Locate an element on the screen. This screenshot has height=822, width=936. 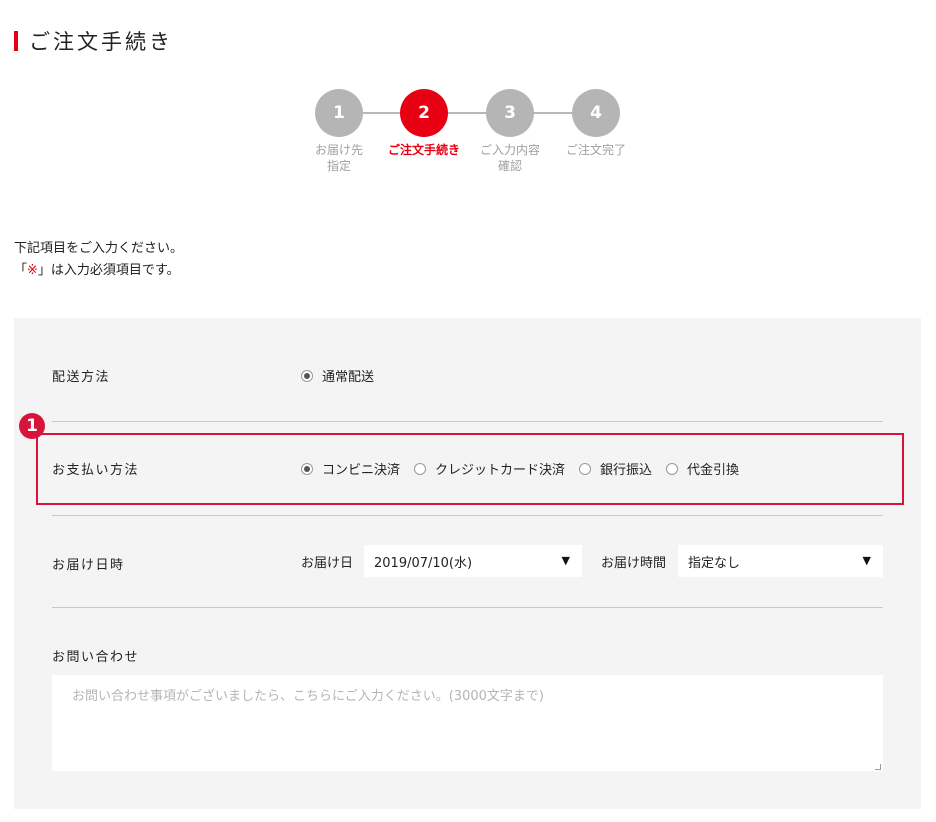
payment-option-label: クレジットカード決済 is located at coordinates (500, 470).